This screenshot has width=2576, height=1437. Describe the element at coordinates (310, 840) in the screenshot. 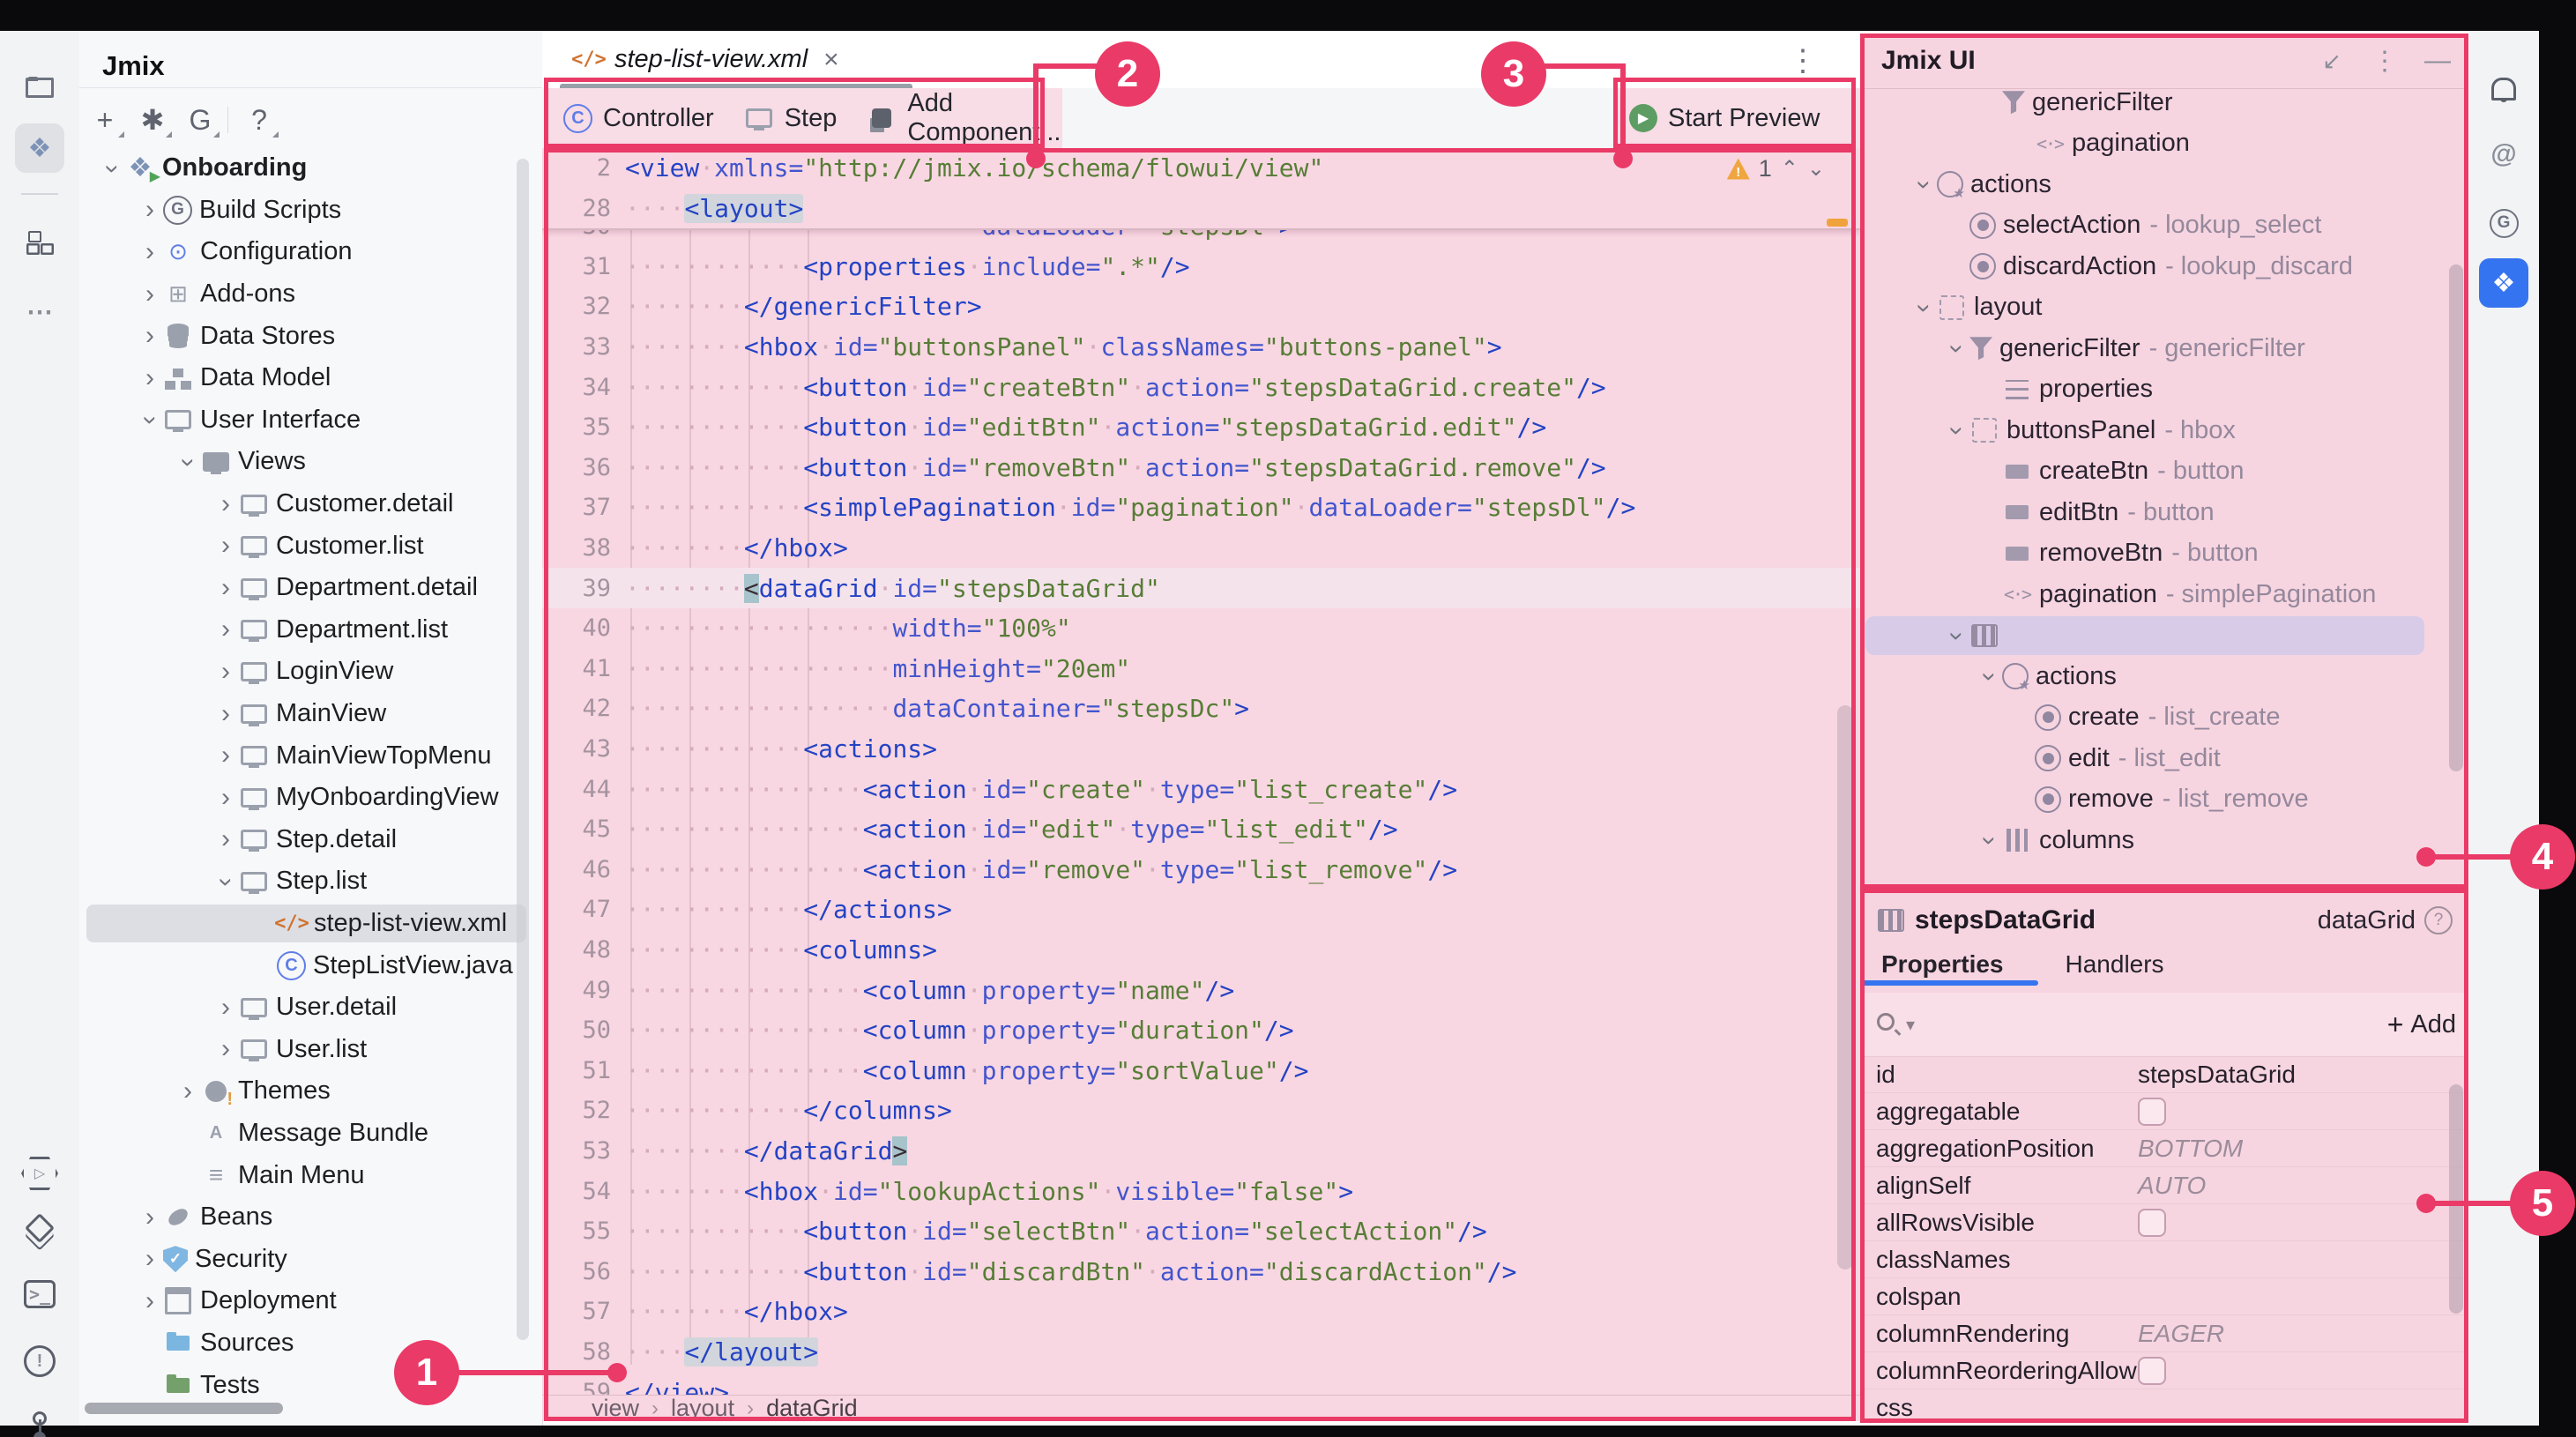

I see `project-tree-item-step-detail: › Step.detail` at that location.